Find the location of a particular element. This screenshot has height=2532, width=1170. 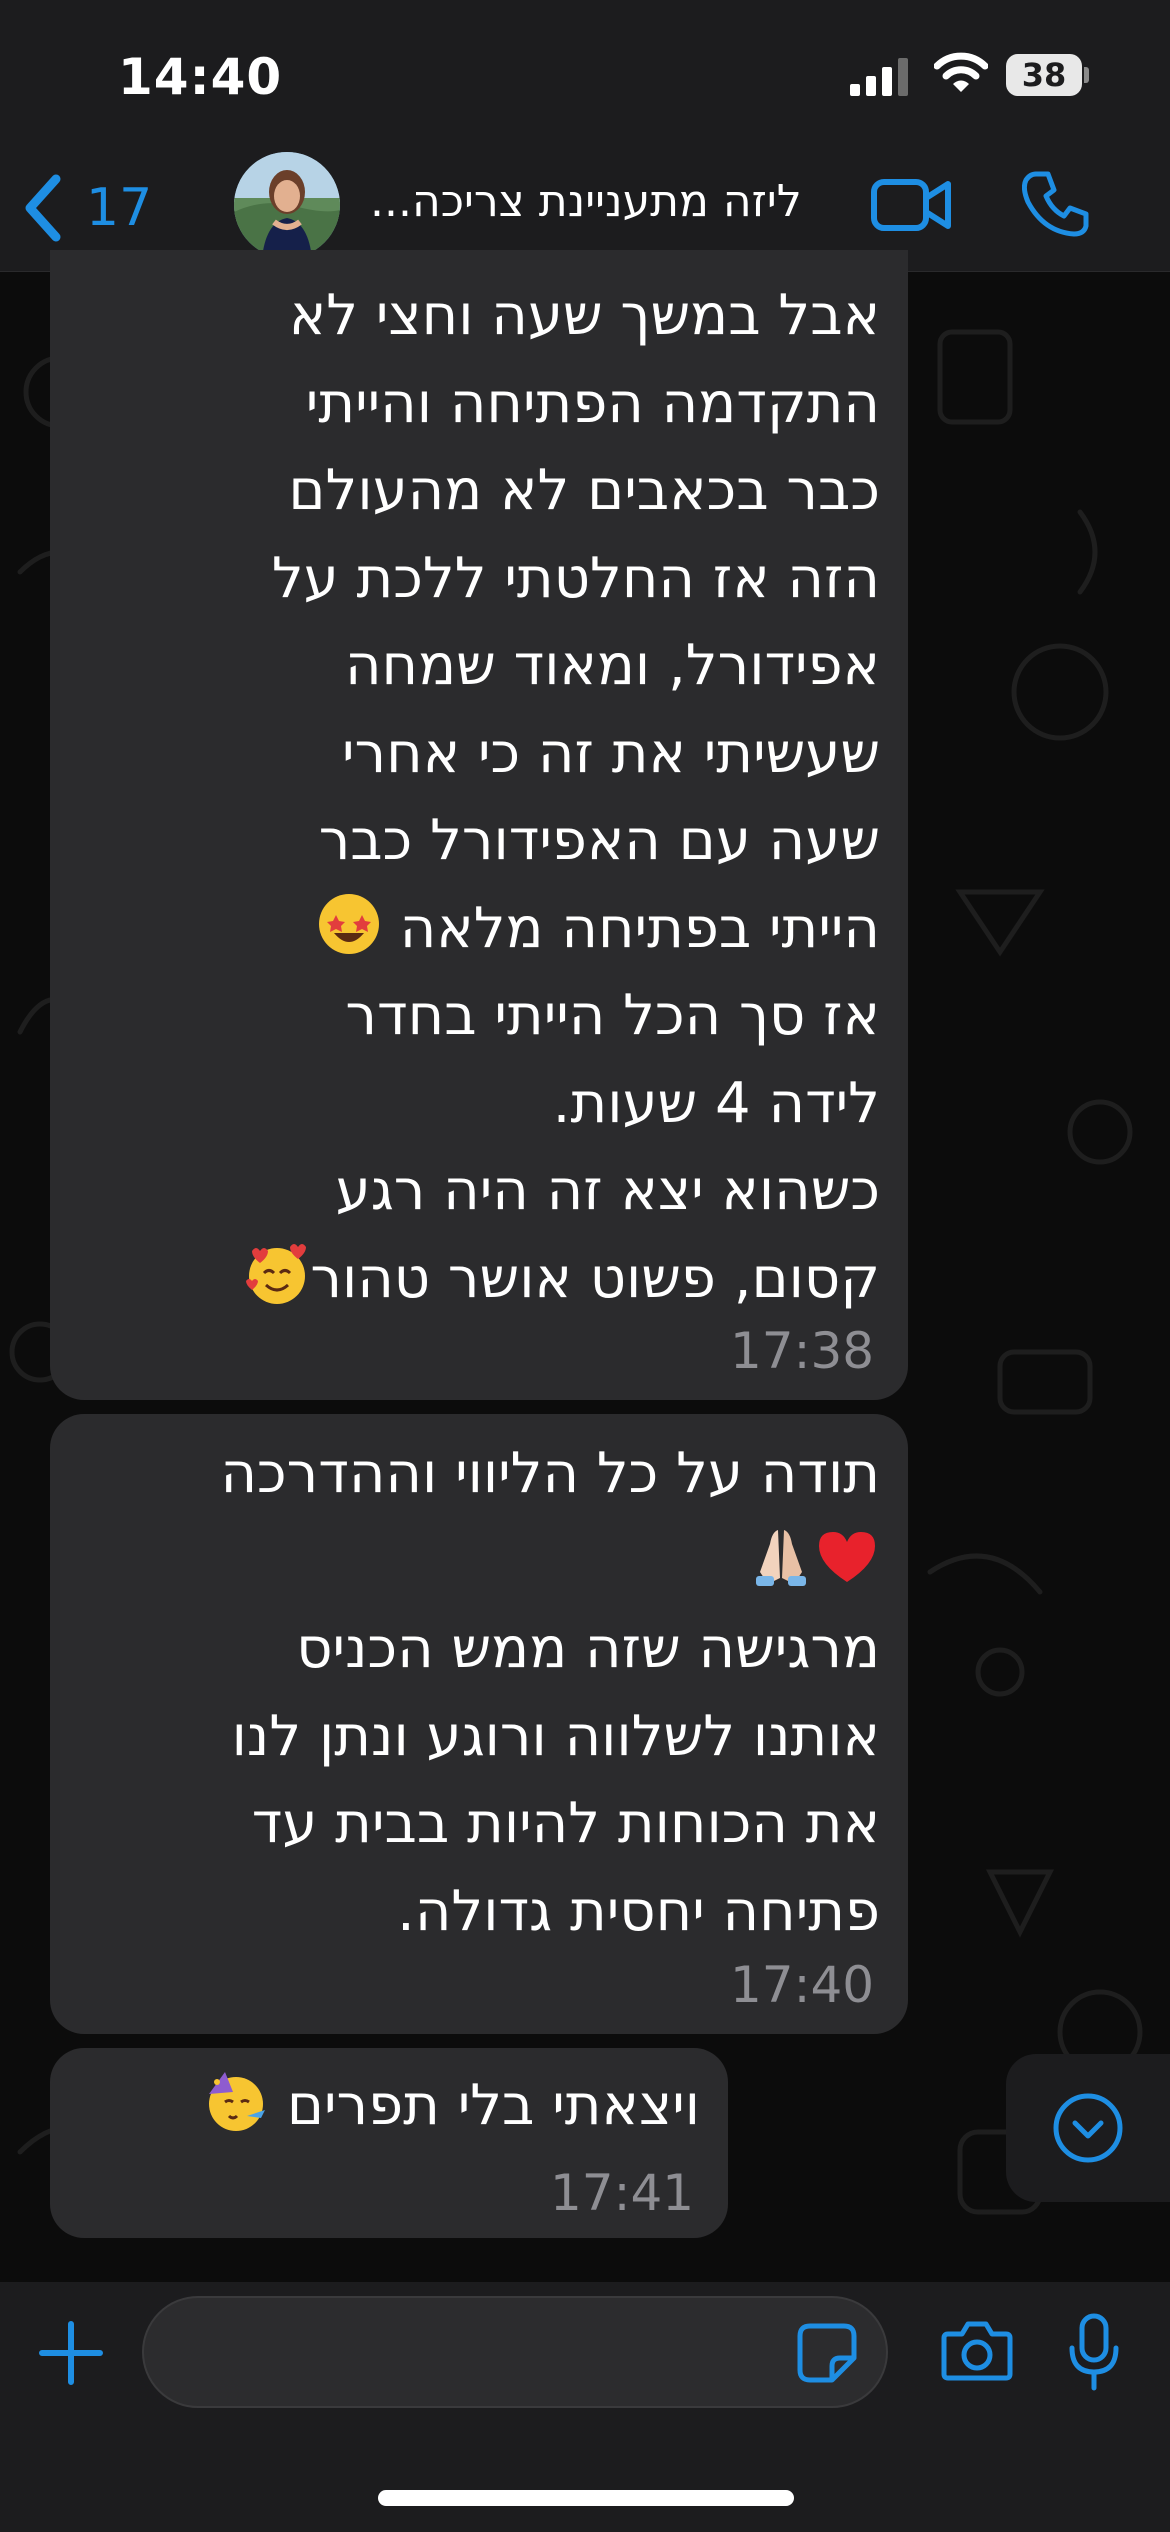

microphone-icon is located at coordinates (1094, 2352).